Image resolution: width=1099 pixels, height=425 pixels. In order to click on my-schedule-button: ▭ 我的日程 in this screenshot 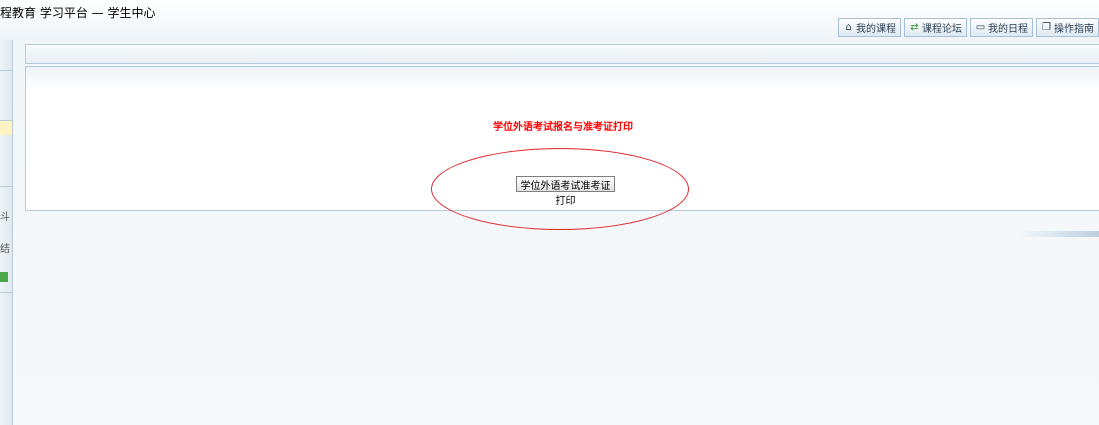, I will do `click(1001, 27)`.